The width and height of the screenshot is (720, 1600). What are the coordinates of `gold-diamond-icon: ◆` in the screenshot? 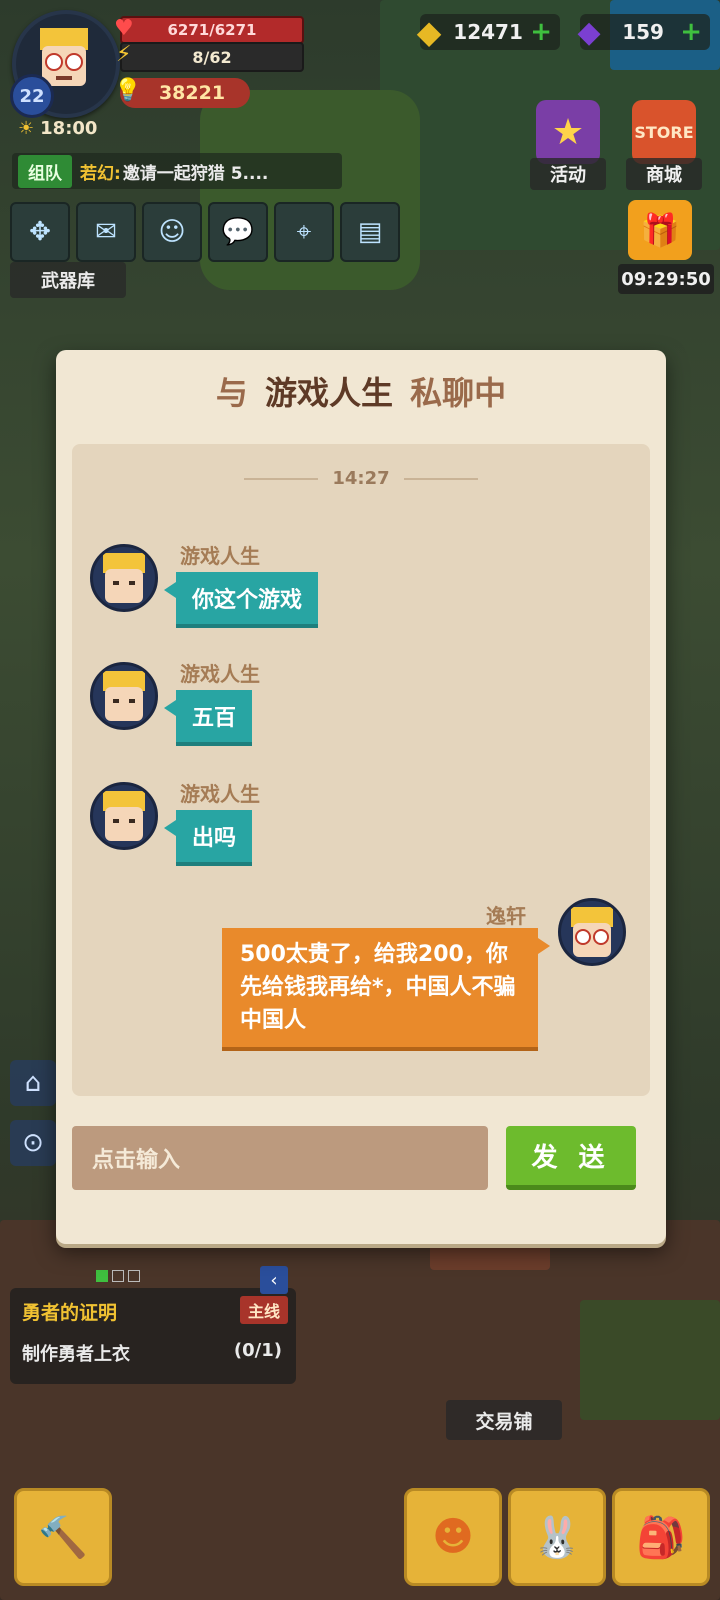 It's located at (429, 32).